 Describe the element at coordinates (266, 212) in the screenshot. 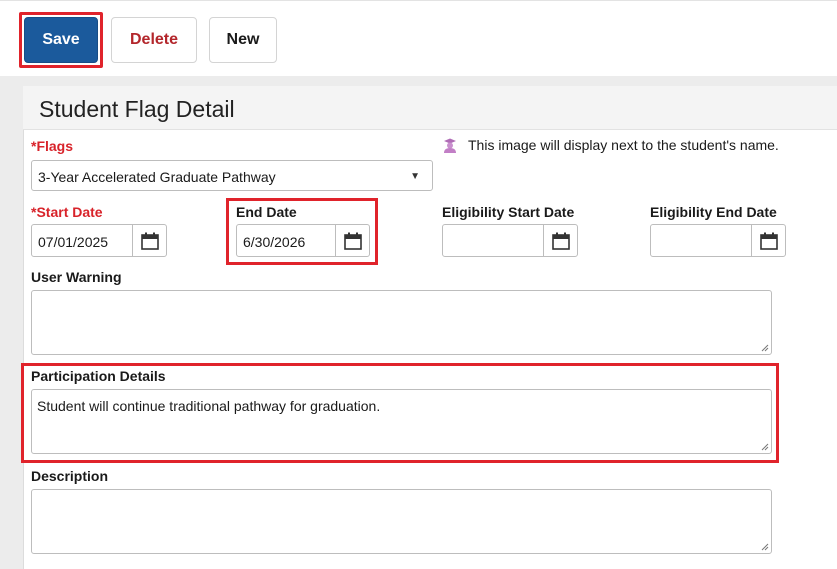

I see `end-date-label: End Date` at that location.